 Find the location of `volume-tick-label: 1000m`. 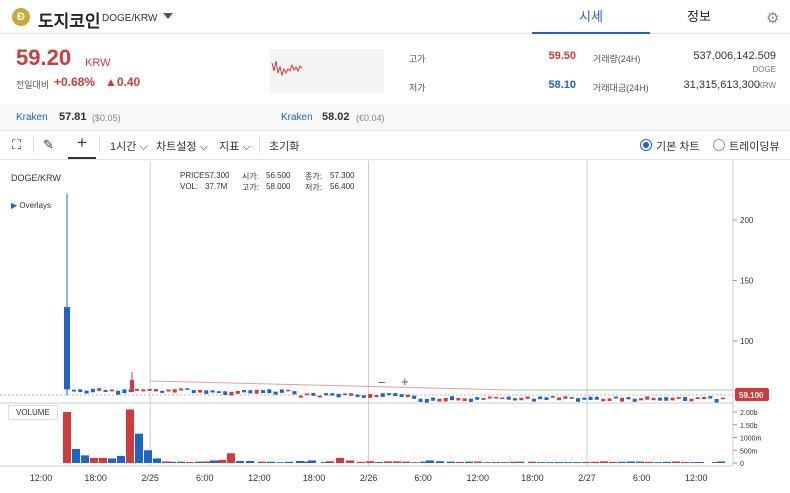

volume-tick-label: 1000m is located at coordinates (751, 439).